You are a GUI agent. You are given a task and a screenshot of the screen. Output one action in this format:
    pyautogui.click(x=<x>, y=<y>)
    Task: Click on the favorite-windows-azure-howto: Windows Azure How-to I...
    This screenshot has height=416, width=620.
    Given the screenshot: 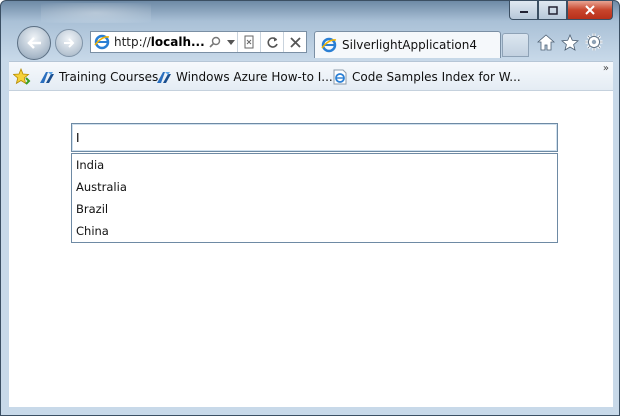 What is the action you would take?
    pyautogui.click(x=244, y=77)
    